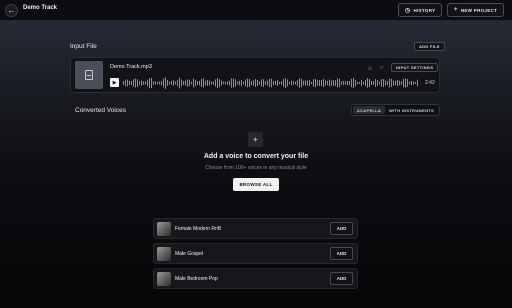 The width and height of the screenshot is (512, 308). I want to click on file-thumbnail, so click(89, 75).